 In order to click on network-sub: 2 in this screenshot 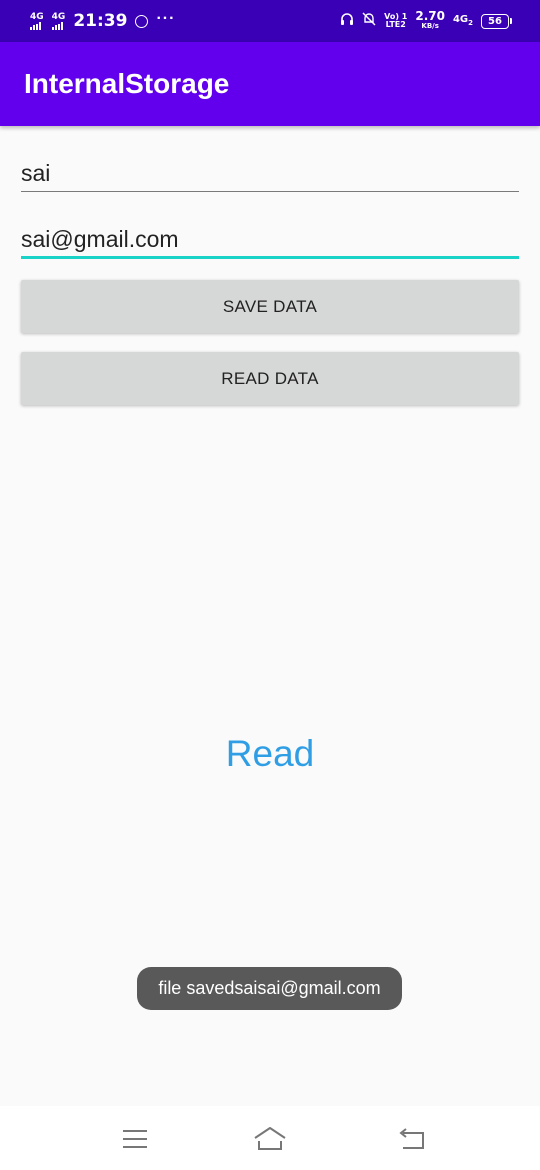, I will do `click(470, 22)`.